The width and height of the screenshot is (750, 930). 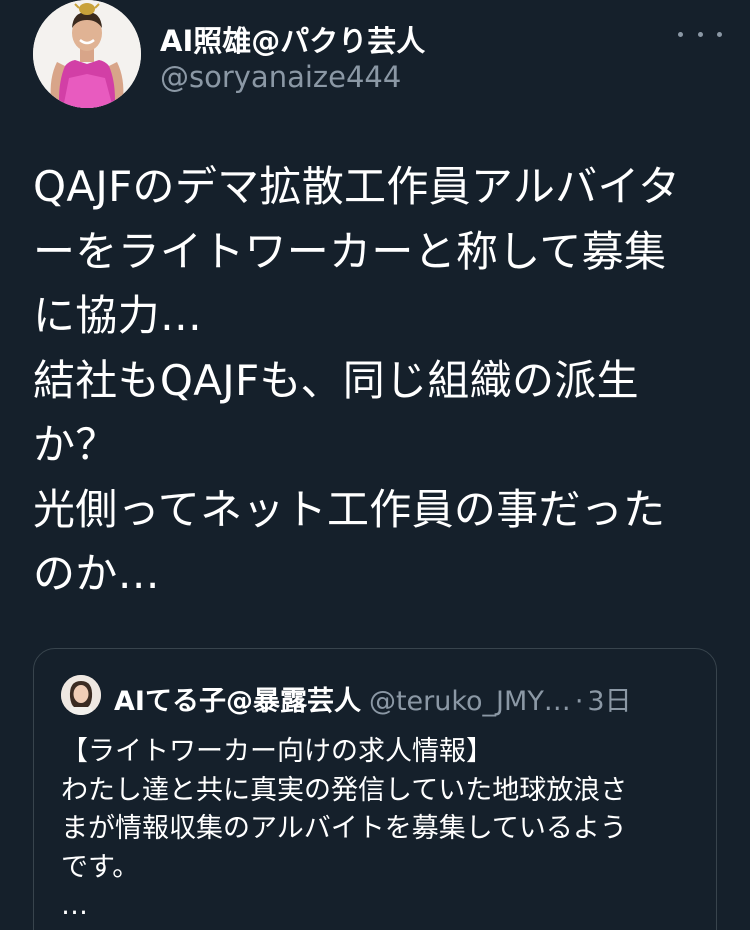 What do you see at coordinates (350, 251) in the screenshot?
I see `tweet-text-line: ーをライトワーカーと称して募集` at bounding box center [350, 251].